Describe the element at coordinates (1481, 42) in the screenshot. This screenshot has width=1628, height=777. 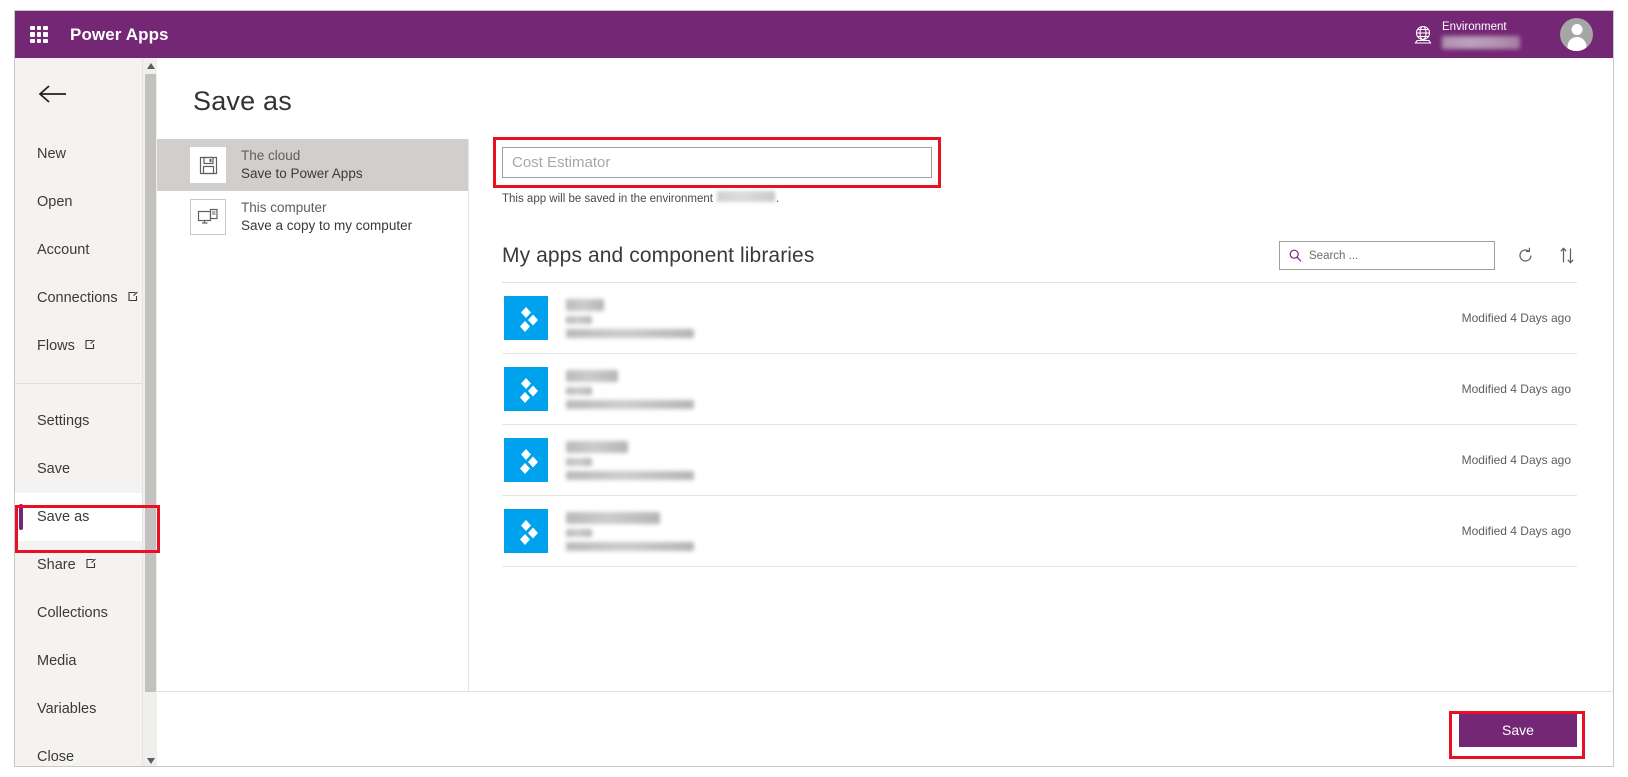
I see `environment-name-redacted` at that location.